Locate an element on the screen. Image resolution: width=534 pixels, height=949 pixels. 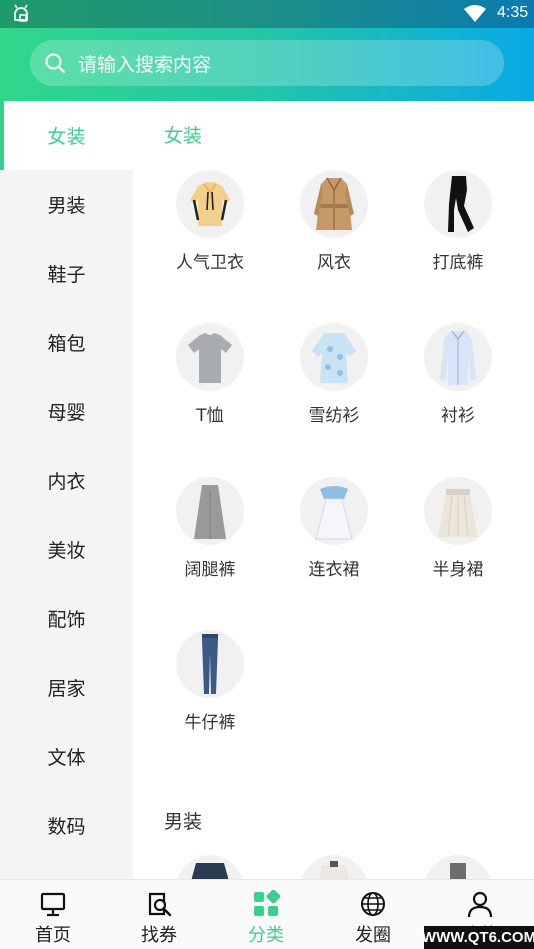
sidebar-item-shoes: 鞋子 is located at coordinates (66, 273).